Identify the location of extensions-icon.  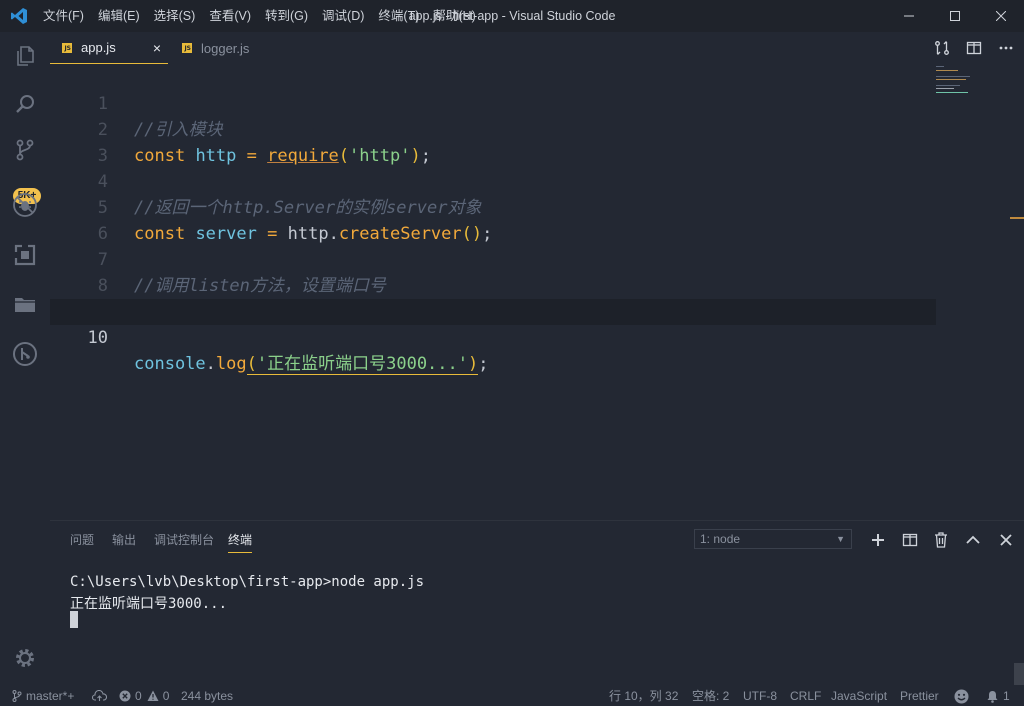
(25, 255).